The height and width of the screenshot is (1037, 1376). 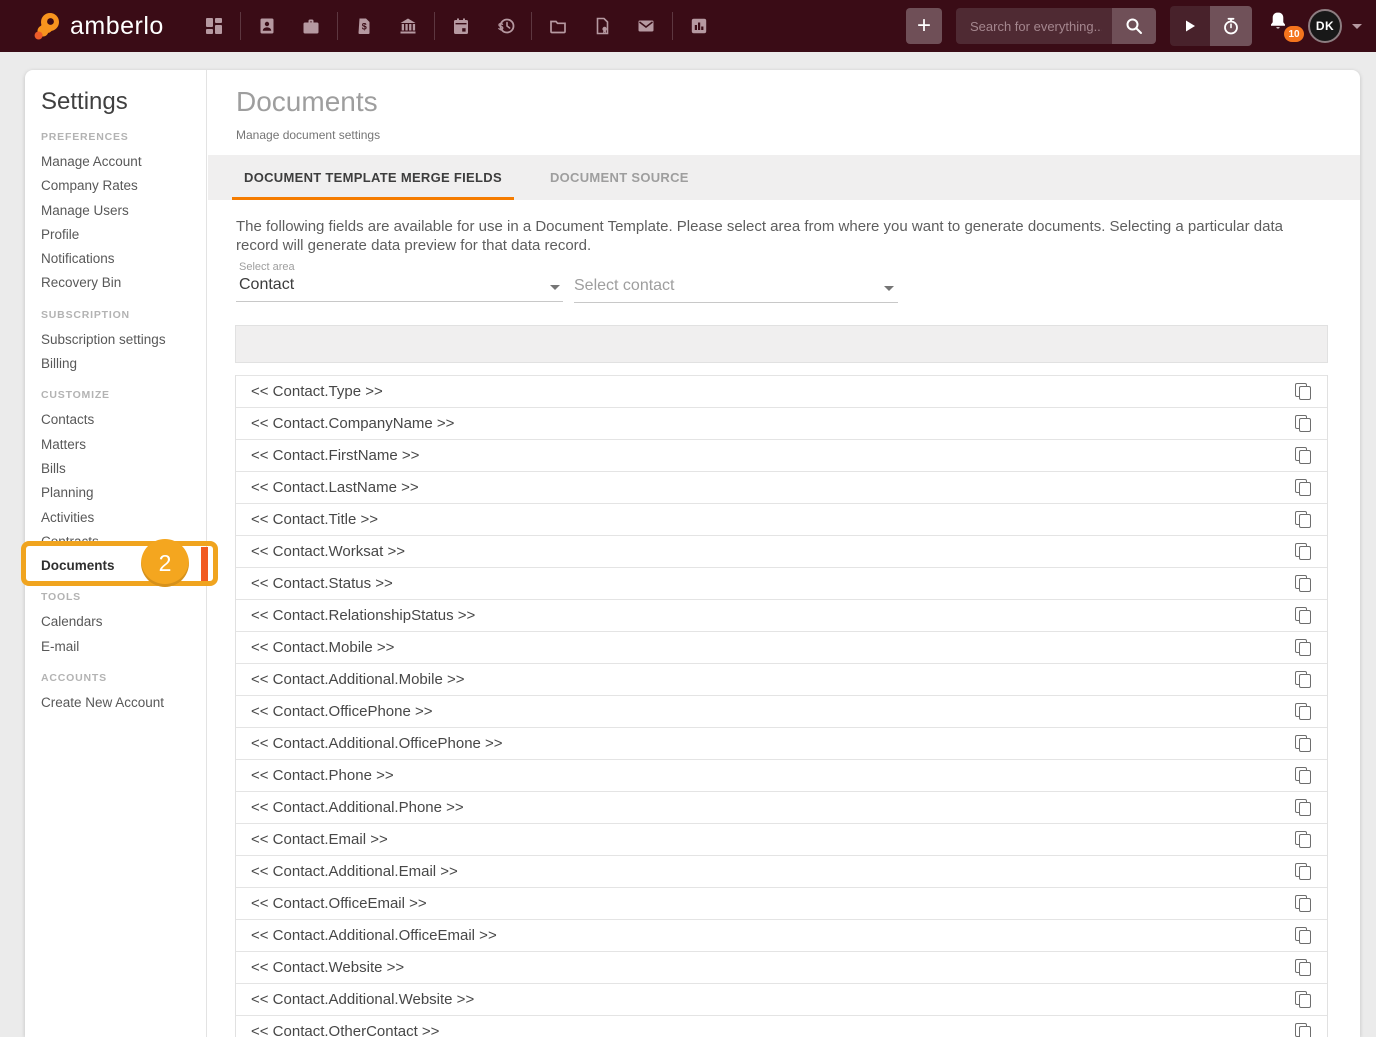 What do you see at coordinates (323, 647) in the screenshot?
I see `merge-field-code: << Contact.Mobile >>` at bounding box center [323, 647].